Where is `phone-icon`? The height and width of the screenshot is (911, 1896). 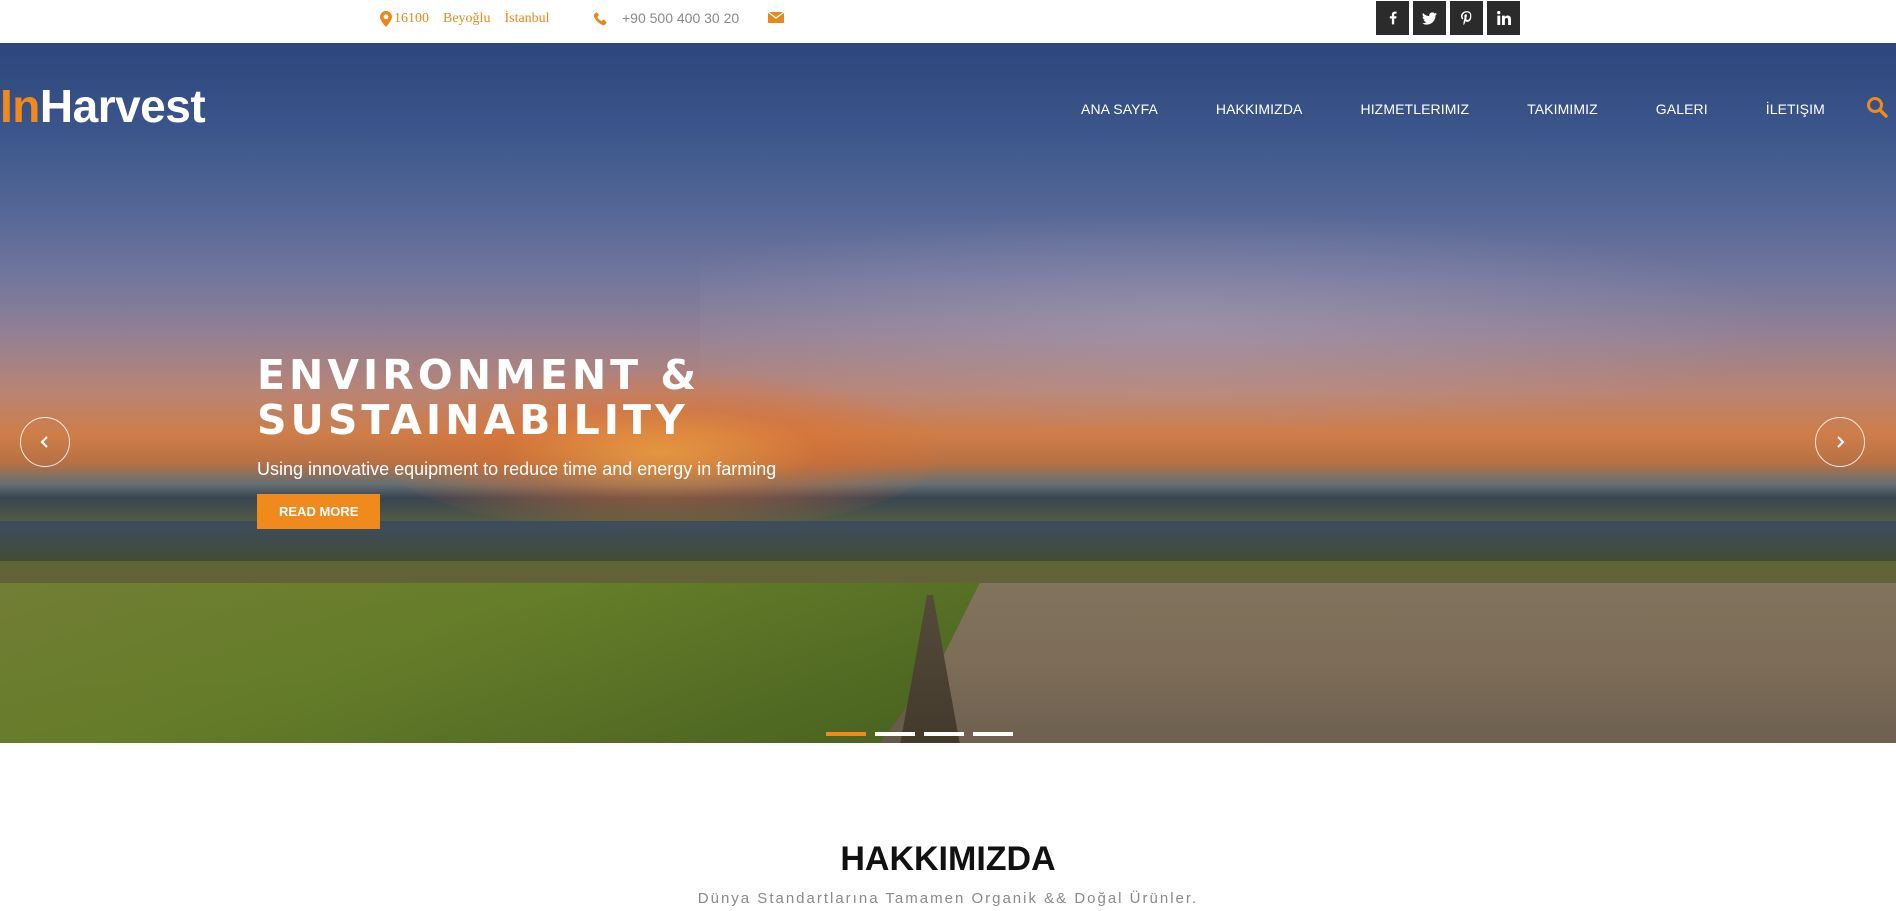 phone-icon is located at coordinates (600, 18).